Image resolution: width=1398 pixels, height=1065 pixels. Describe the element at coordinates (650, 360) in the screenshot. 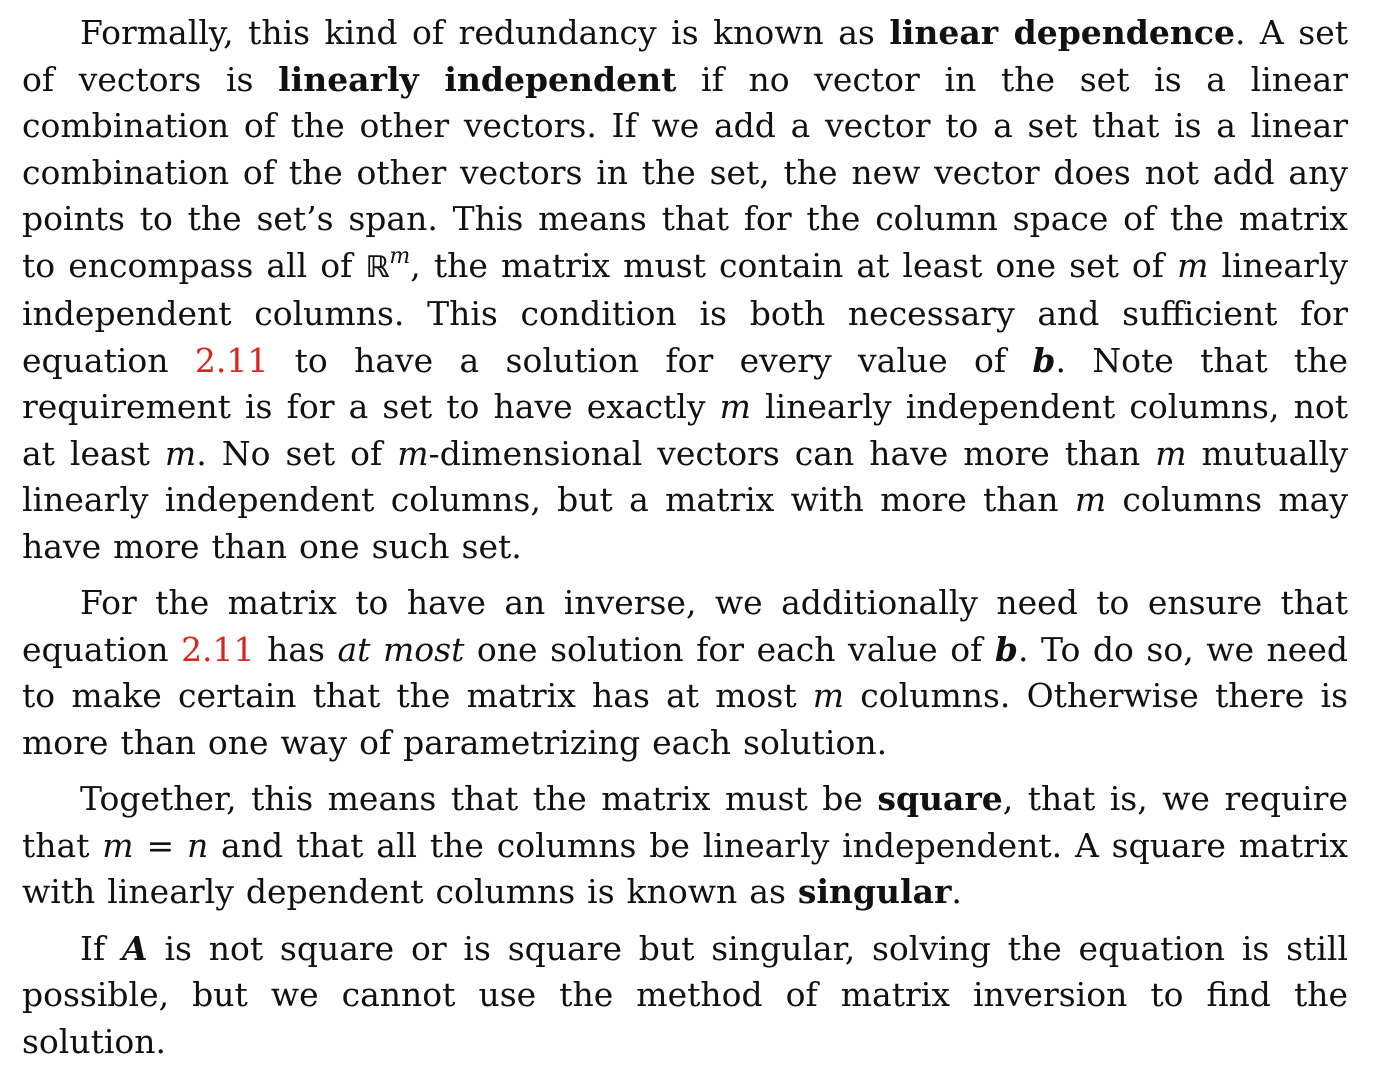

I see `text-run: to have a solution for every value of` at that location.